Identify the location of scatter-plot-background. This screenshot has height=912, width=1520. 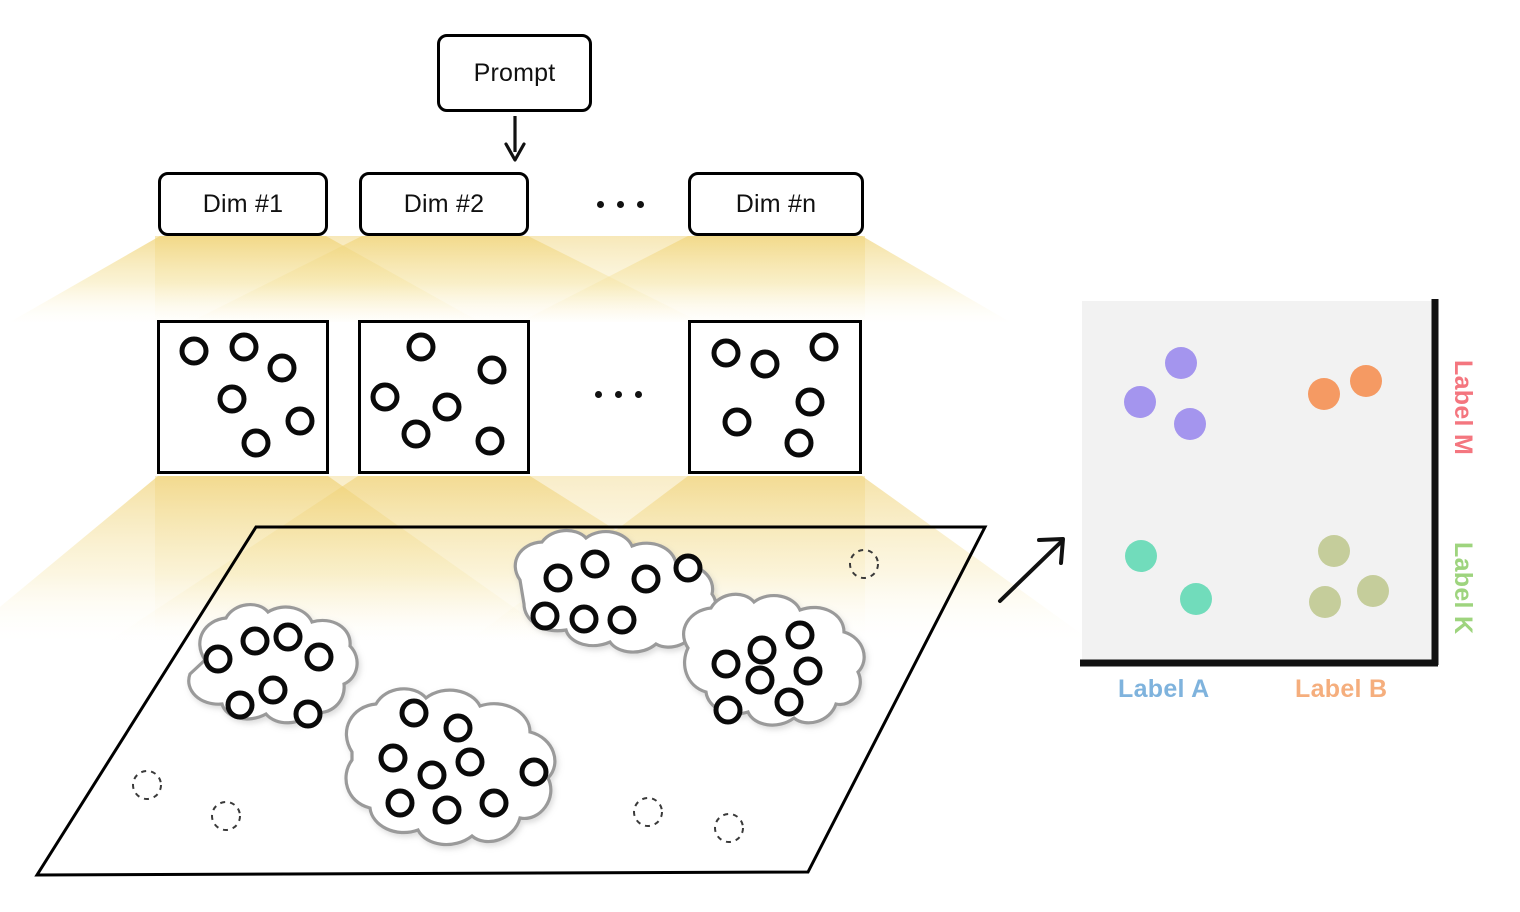
(1258, 482).